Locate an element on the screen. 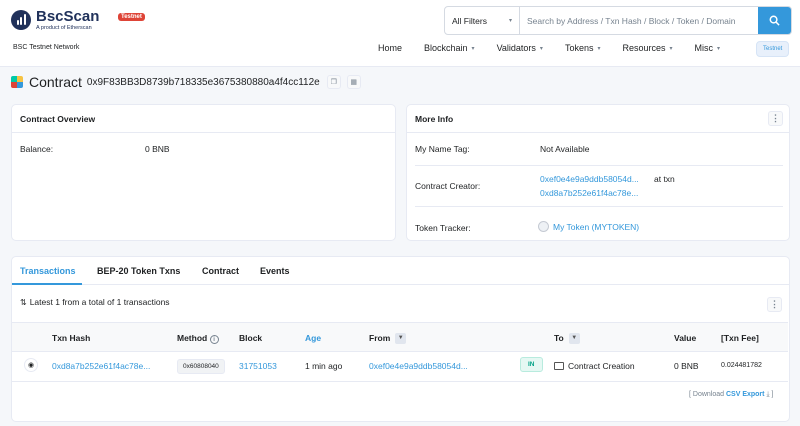 Image resolution: width=800 pixels, height=426 pixels. logo: BscScan A product of Etherscan is located at coordinates (55, 20).